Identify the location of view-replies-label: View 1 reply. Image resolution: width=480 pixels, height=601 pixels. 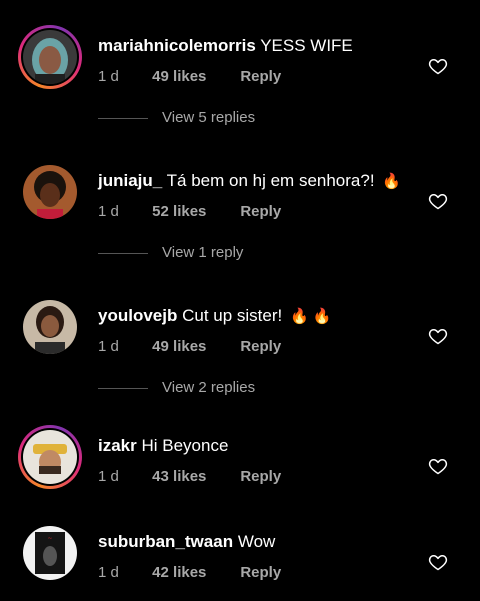
(203, 252).